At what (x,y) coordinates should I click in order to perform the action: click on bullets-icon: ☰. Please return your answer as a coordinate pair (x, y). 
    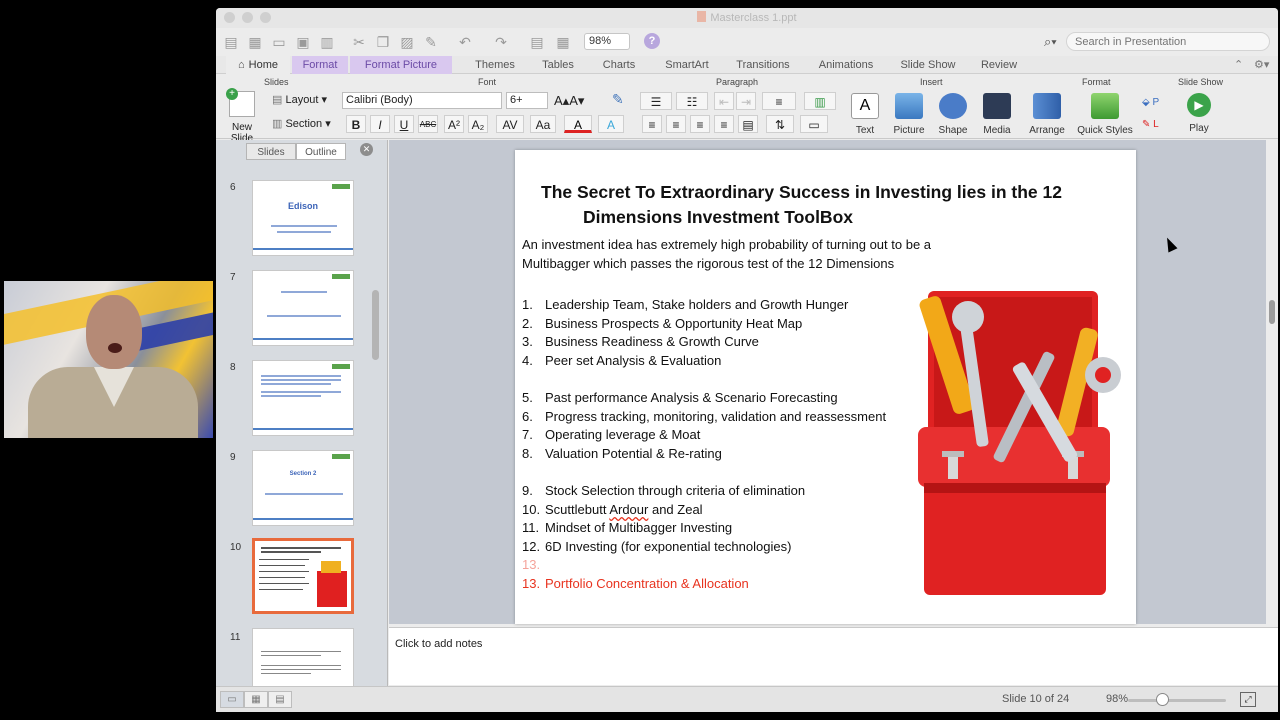
    Looking at the image, I should click on (656, 101).